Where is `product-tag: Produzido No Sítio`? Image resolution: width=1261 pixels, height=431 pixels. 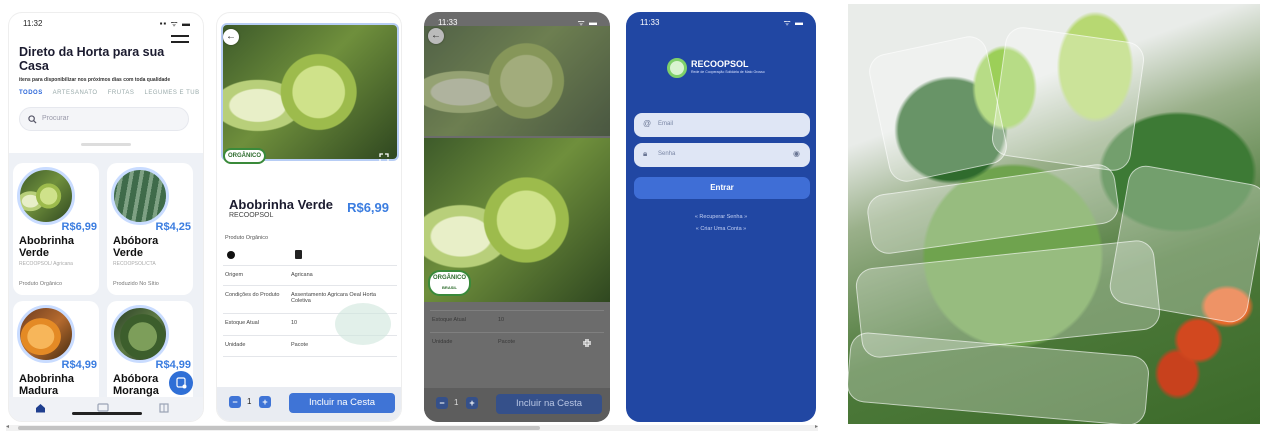 product-tag: Produzido No Sítio is located at coordinates (136, 284).